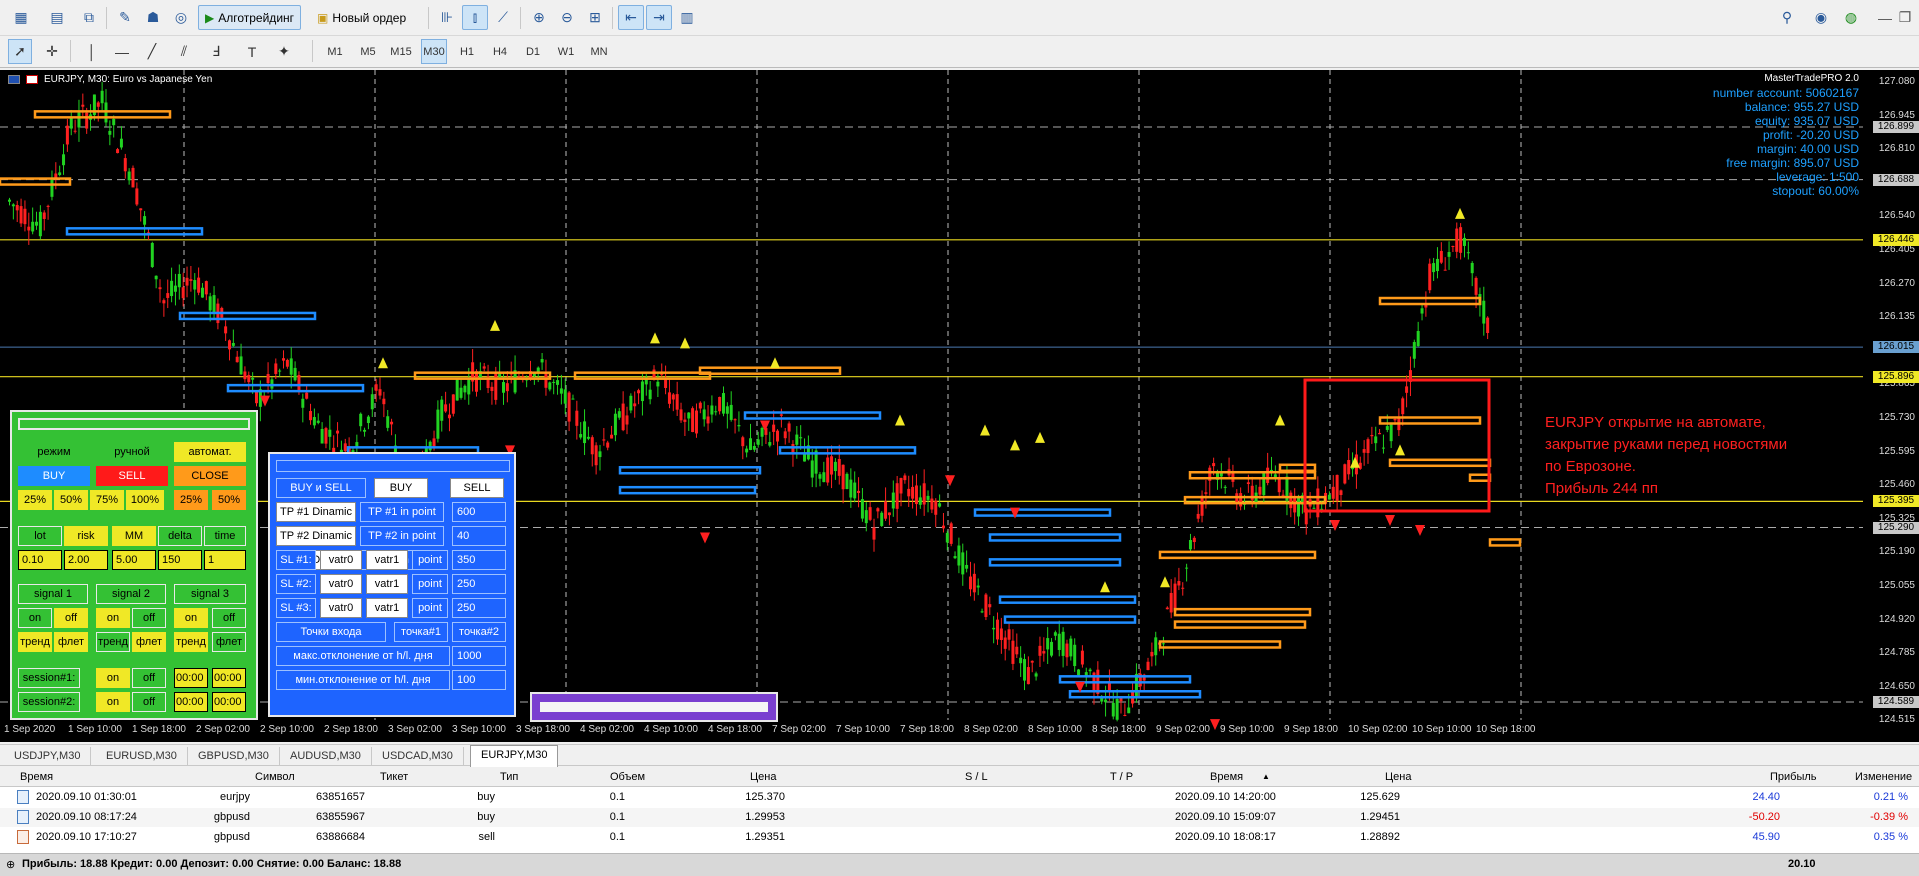 The image size is (1919, 876). Describe the element at coordinates (149, 642) in the screenshot. I see `signal-2-flat: флет` at that location.